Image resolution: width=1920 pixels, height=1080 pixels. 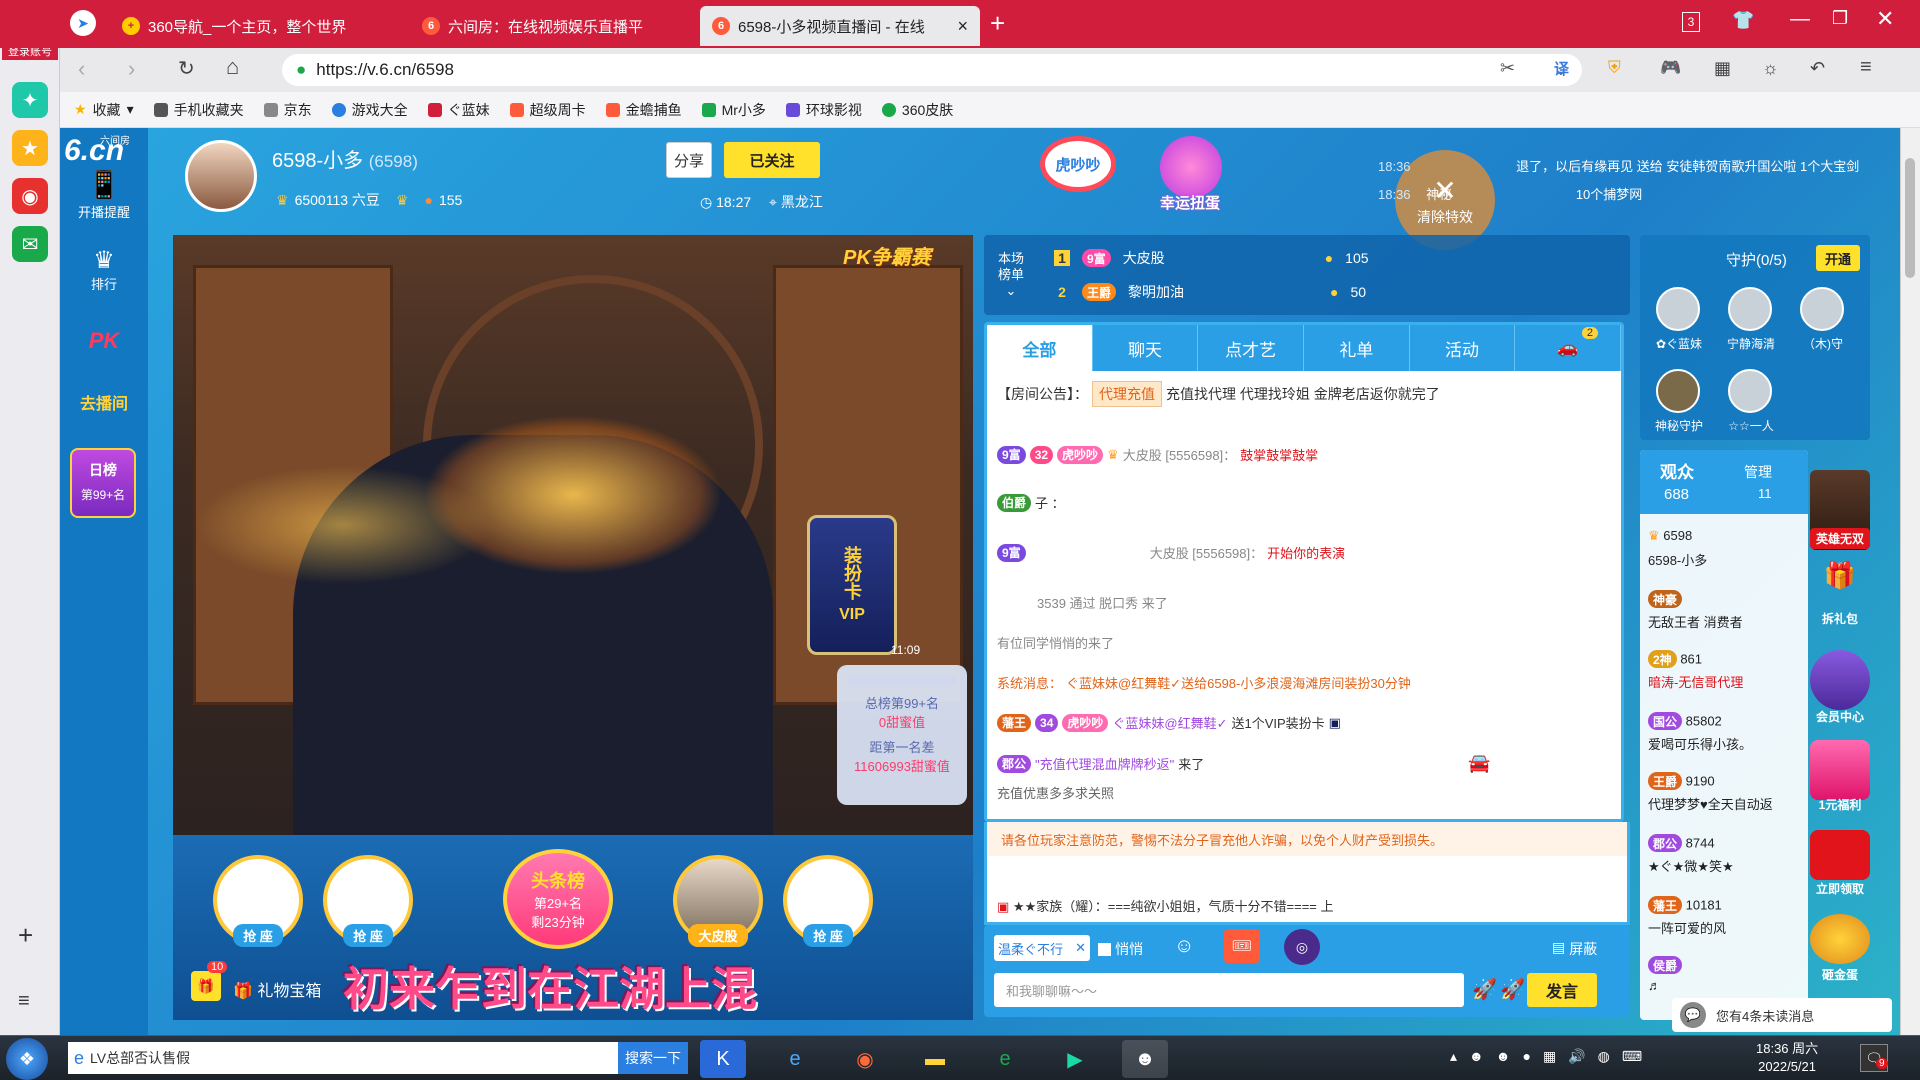 What do you see at coordinates (1484, 989) in the screenshot?
I see `rocket-icon: 🚀` at bounding box center [1484, 989].